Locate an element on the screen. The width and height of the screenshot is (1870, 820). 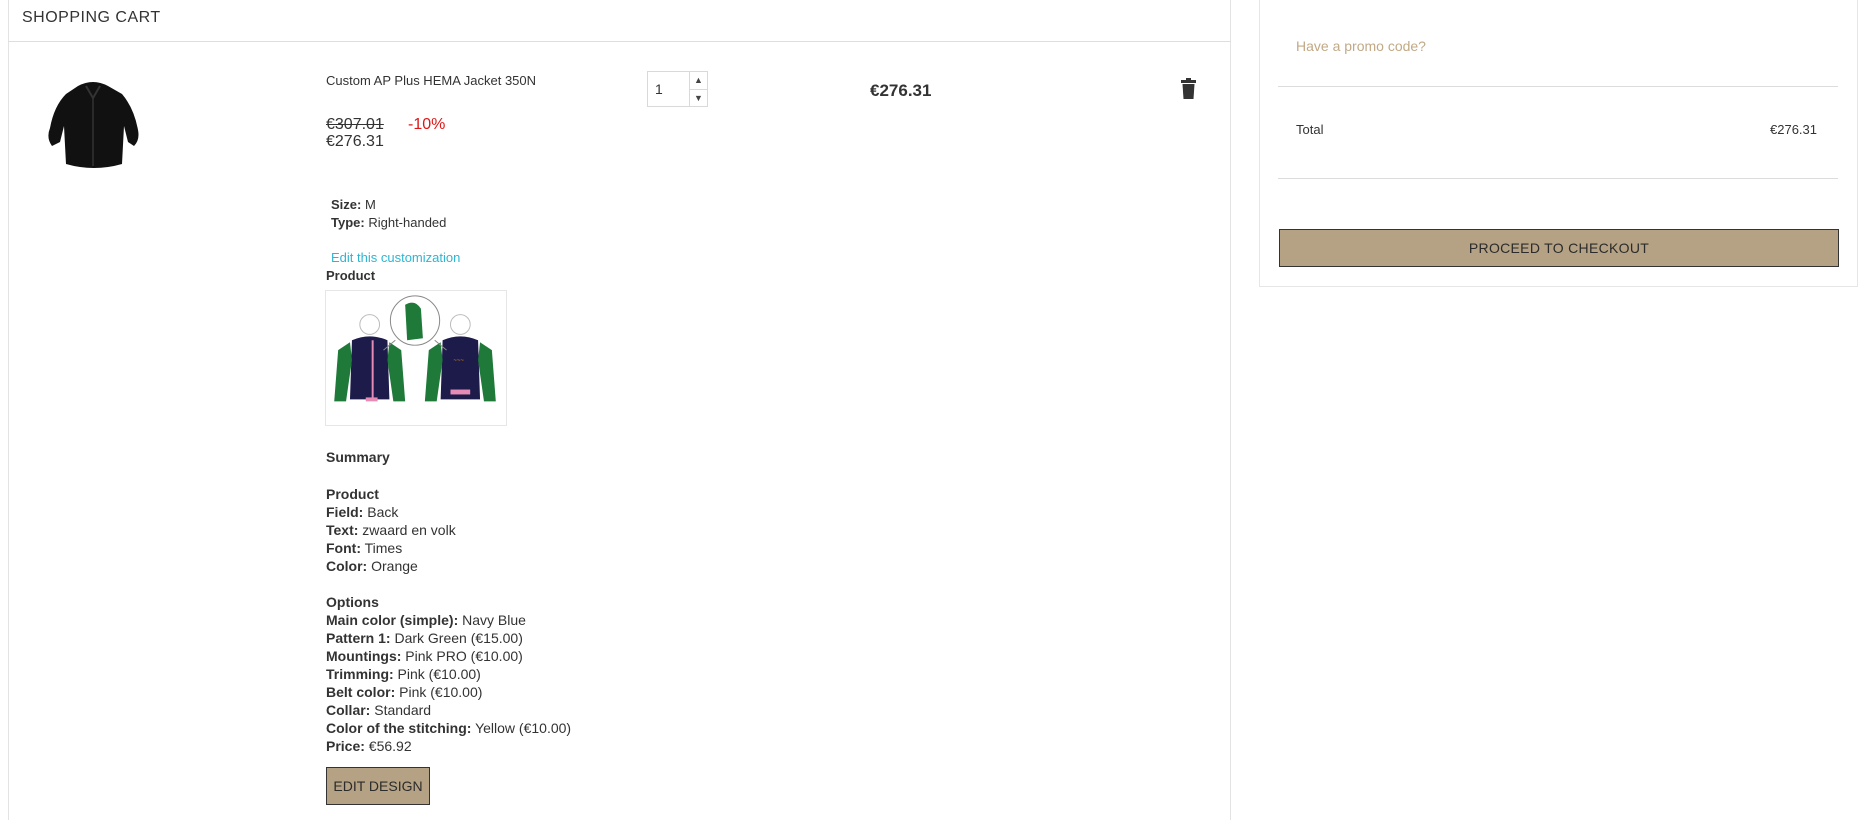
summary-line: Color: Orange is located at coordinates (372, 566).